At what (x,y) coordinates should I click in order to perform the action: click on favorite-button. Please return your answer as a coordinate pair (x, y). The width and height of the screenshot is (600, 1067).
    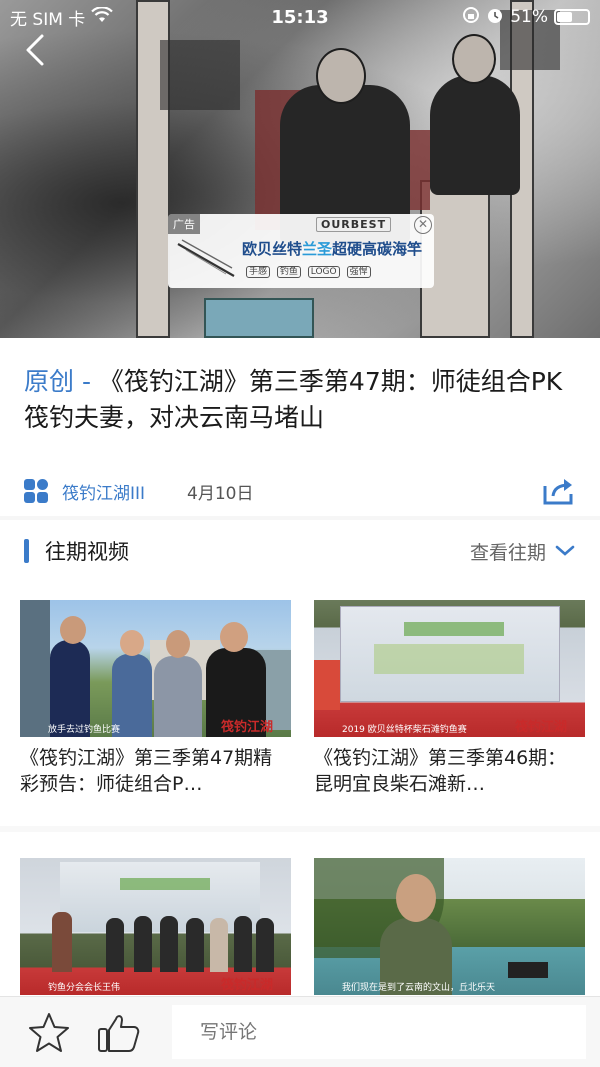
    Looking at the image, I should click on (49, 1033).